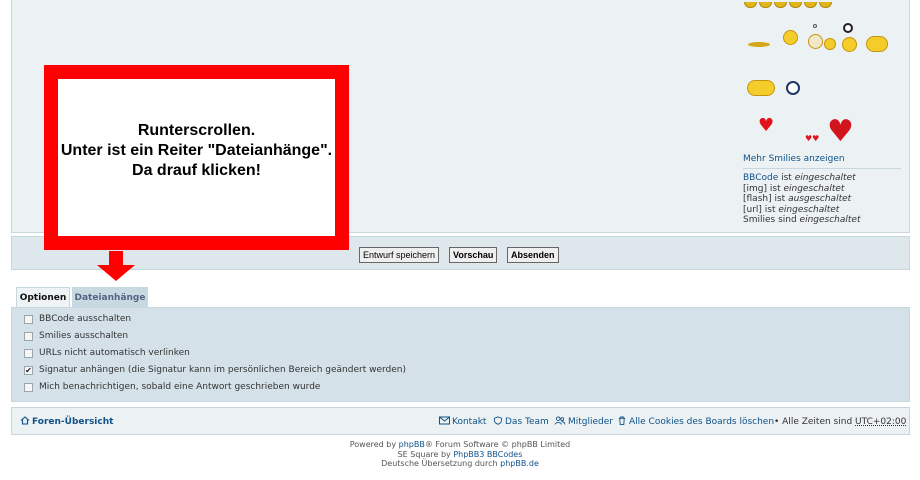 The width and height of the screenshot is (920, 480). I want to click on arrow-down-icon, so click(116, 273).